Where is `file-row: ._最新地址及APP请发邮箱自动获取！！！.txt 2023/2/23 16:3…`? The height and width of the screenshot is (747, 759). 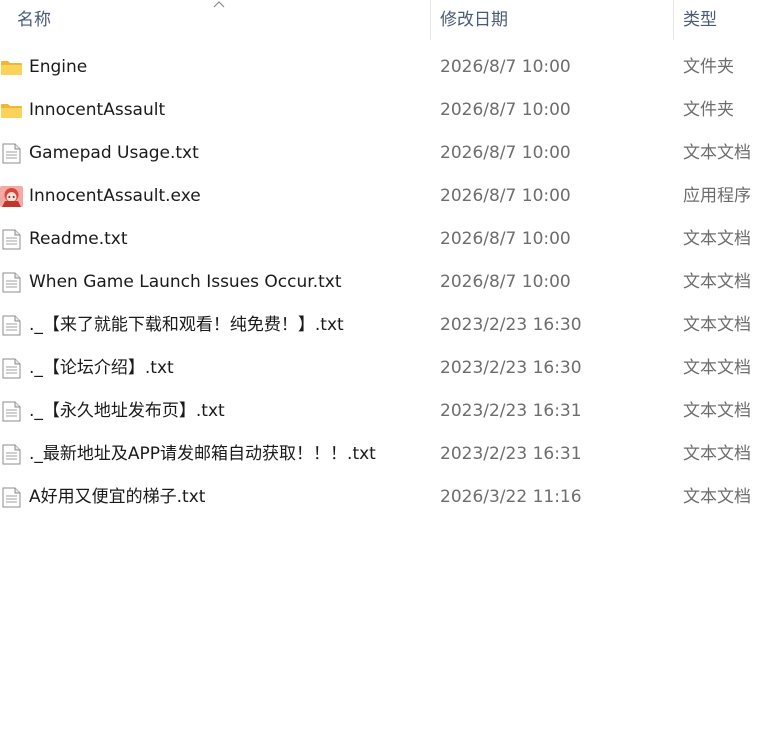 file-row: ._最新地址及APP请发邮箱自动获取！！！.txt 2023/2/23 16:3… is located at coordinates (379, 454).